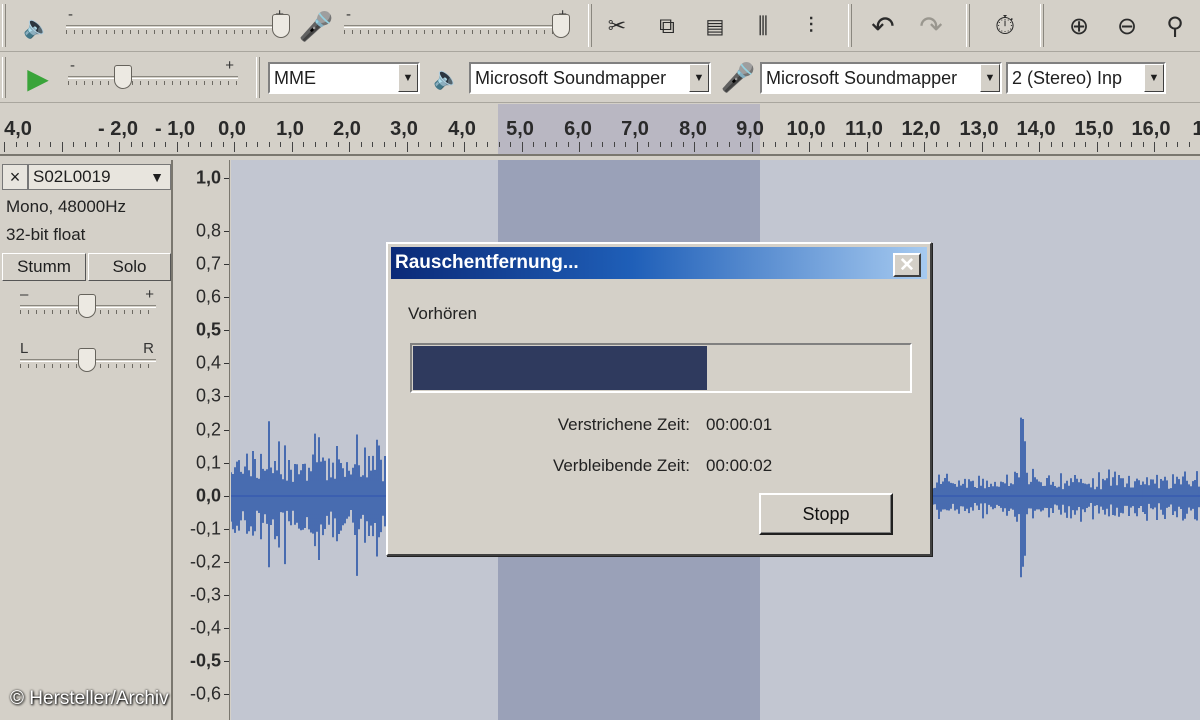 The width and height of the screenshot is (1200, 720). I want to click on pan-slider: L R, so click(88, 357).